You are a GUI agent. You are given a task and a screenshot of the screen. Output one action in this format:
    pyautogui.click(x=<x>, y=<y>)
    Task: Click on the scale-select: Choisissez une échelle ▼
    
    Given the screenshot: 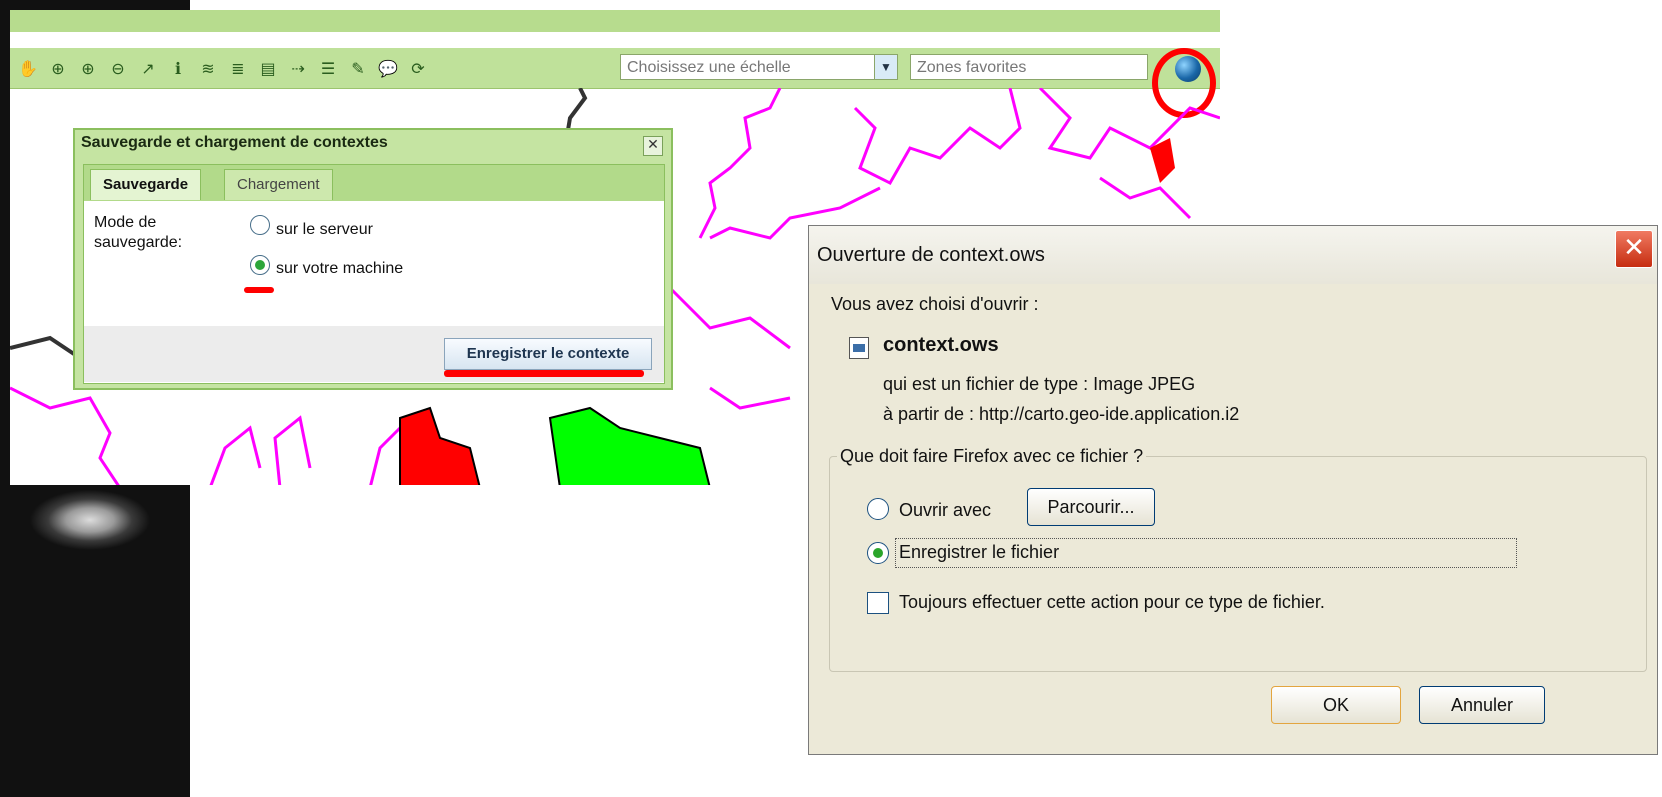 What is the action you would take?
    pyautogui.click(x=759, y=67)
    